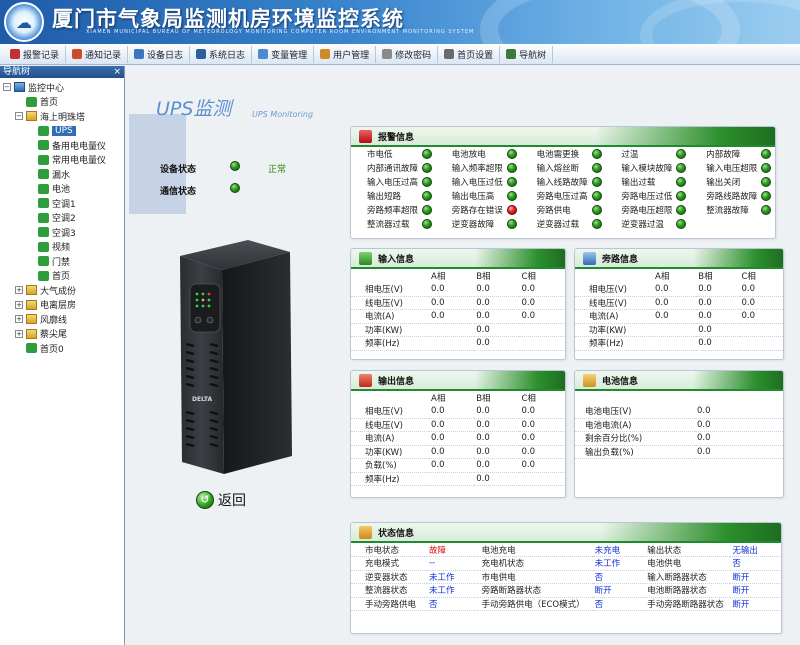  I want to click on status-row: 手动旁路供电否手动旁路供电（ECO模式）否手动旁路断路器状态 断开, so click(566, 604).